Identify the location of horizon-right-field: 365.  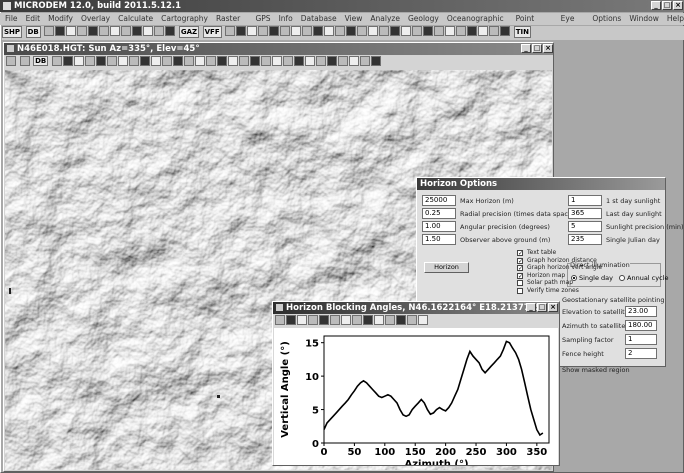
(585, 213).